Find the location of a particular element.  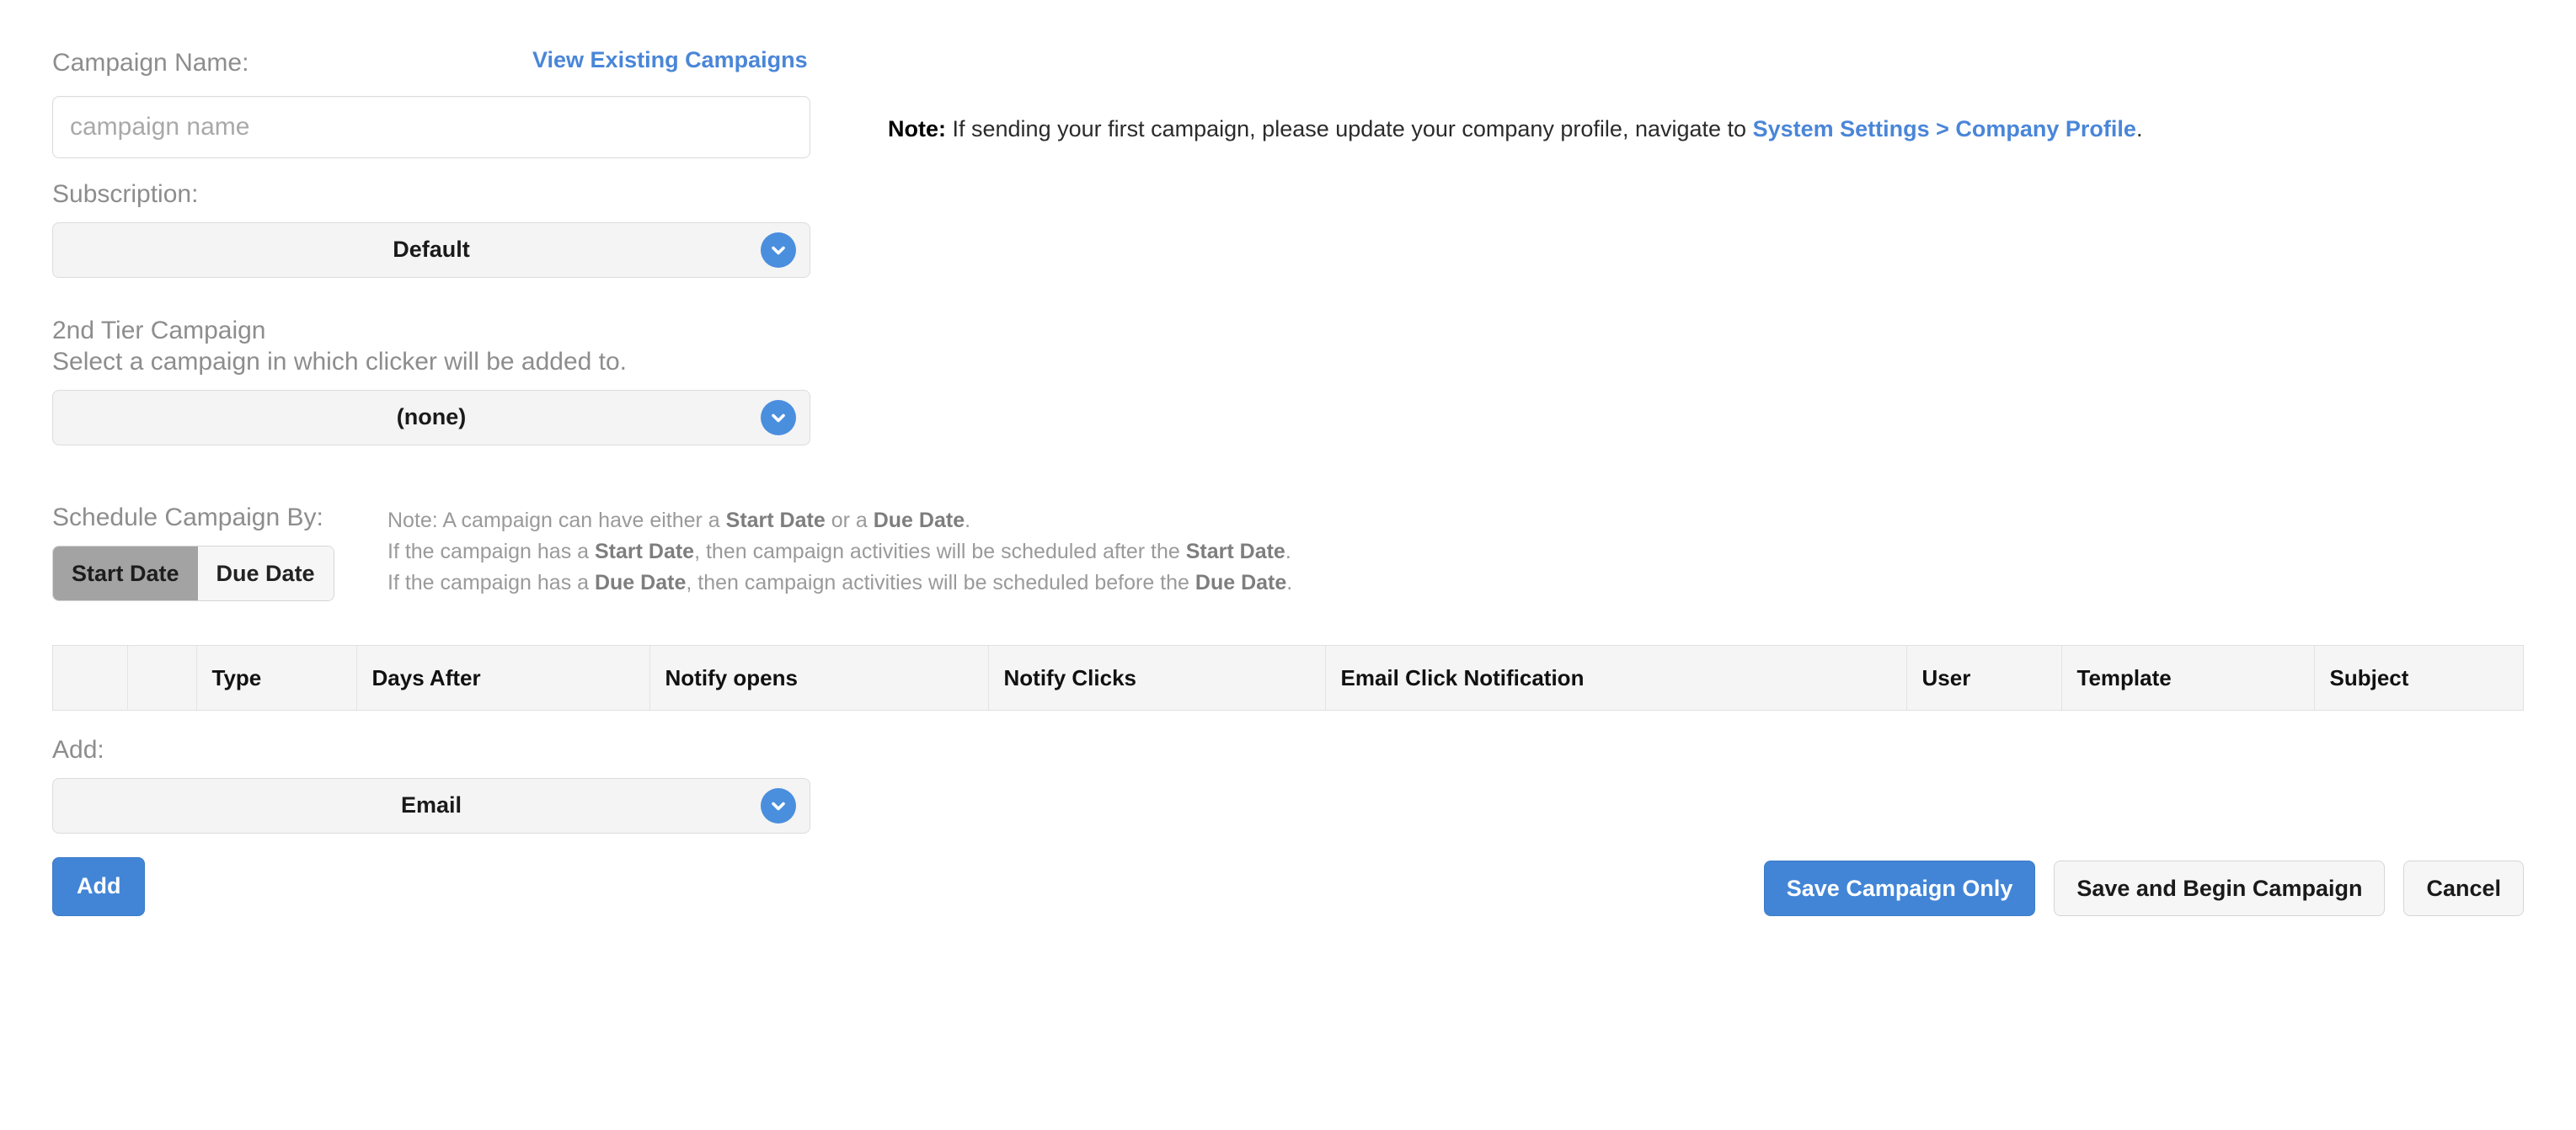

second-tier-campaign-select: (none) is located at coordinates (431, 417).